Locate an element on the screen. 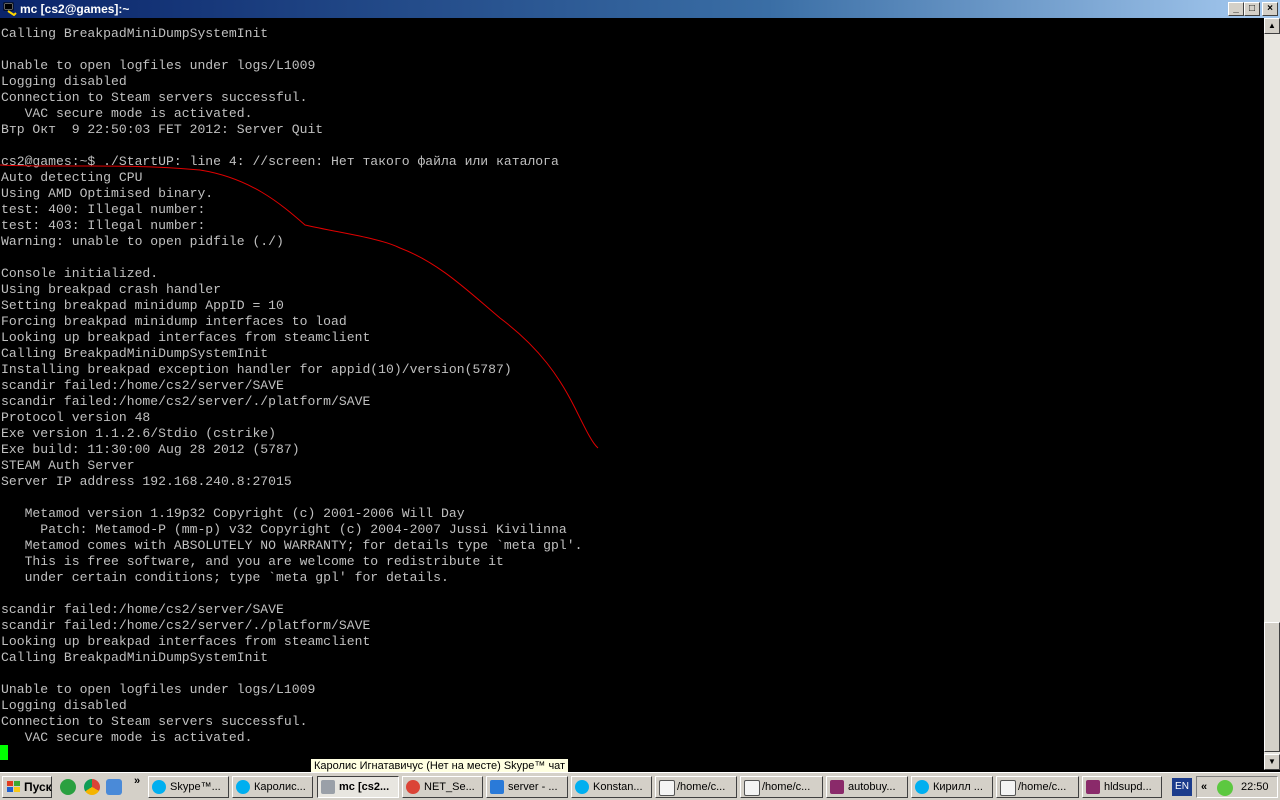  language-indicator: EN is located at coordinates (1182, 787).